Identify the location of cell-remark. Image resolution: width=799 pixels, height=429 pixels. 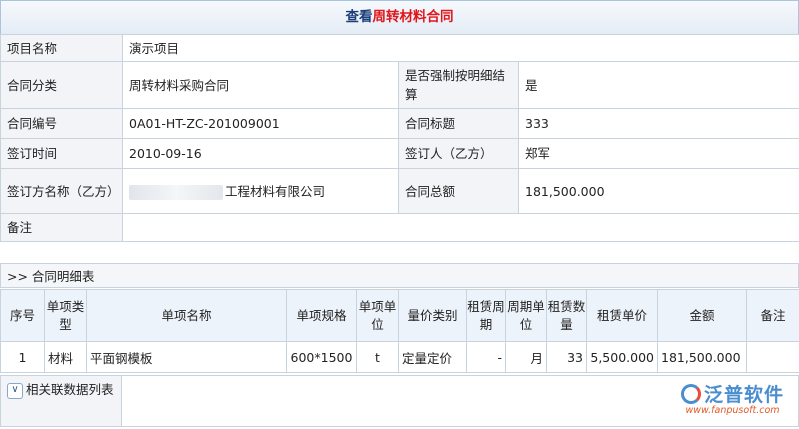
(772, 357).